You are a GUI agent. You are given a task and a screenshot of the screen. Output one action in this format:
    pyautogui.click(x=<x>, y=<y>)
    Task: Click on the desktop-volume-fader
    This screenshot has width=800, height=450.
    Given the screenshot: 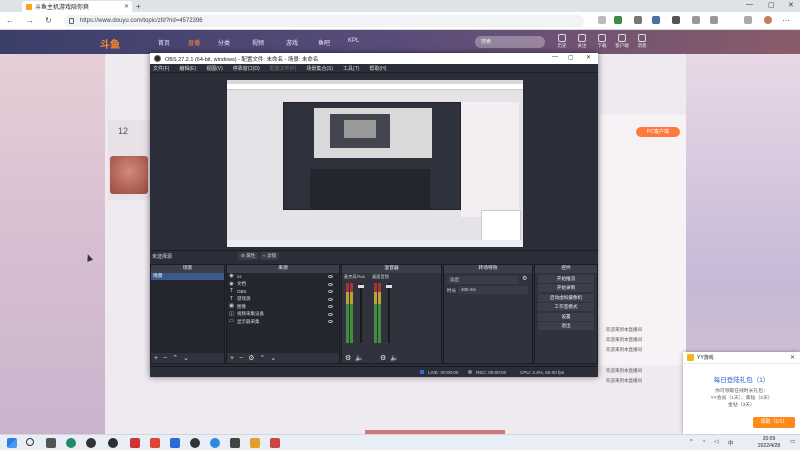 What is the action you would take?
    pyautogui.click(x=389, y=286)
    